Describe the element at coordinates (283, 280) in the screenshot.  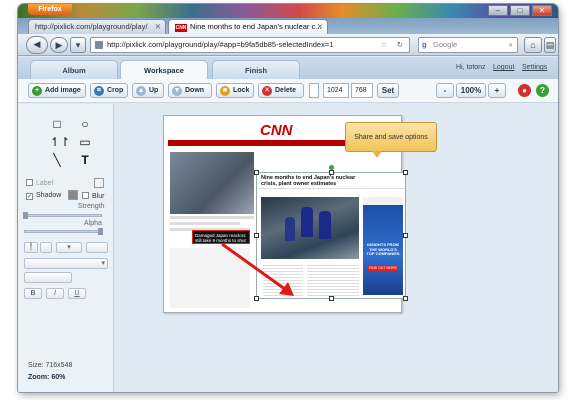
I see `article-text-column` at that location.